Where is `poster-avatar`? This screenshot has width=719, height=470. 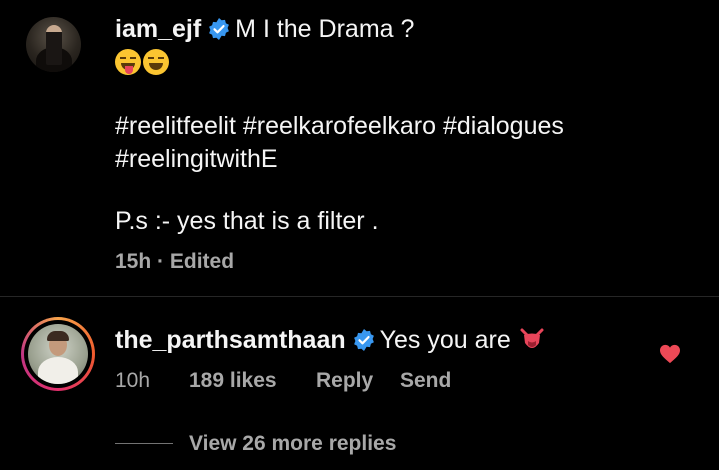
poster-avatar is located at coordinates (53, 44).